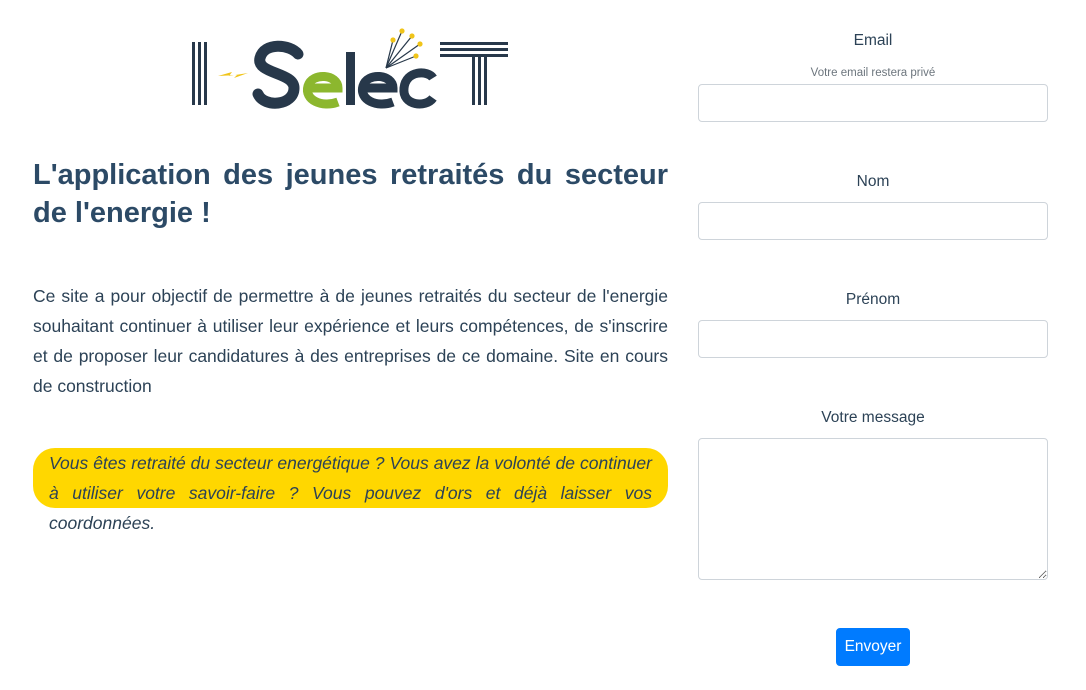 Image resolution: width=1086 pixels, height=690 pixels. I want to click on message-textarea, so click(873, 509).